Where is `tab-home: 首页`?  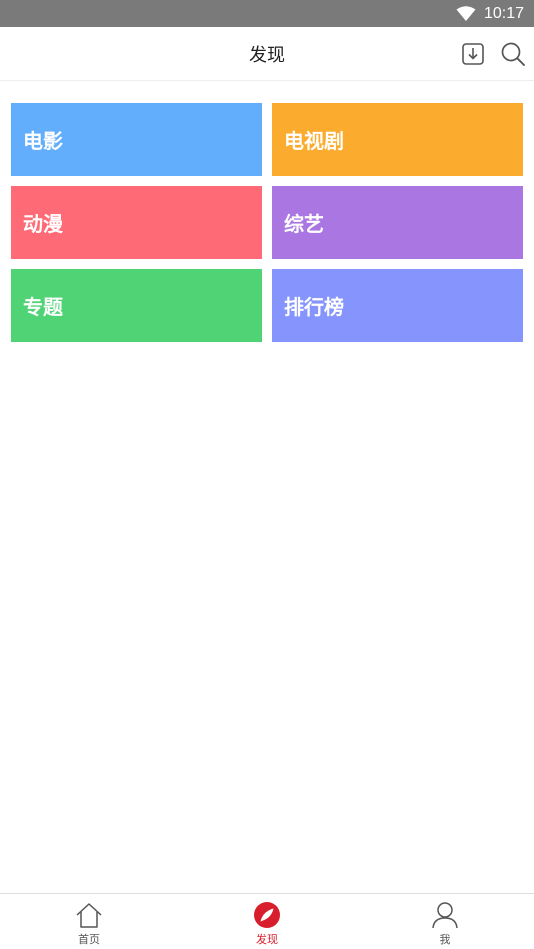 tab-home: 首页 is located at coordinates (89, 921).